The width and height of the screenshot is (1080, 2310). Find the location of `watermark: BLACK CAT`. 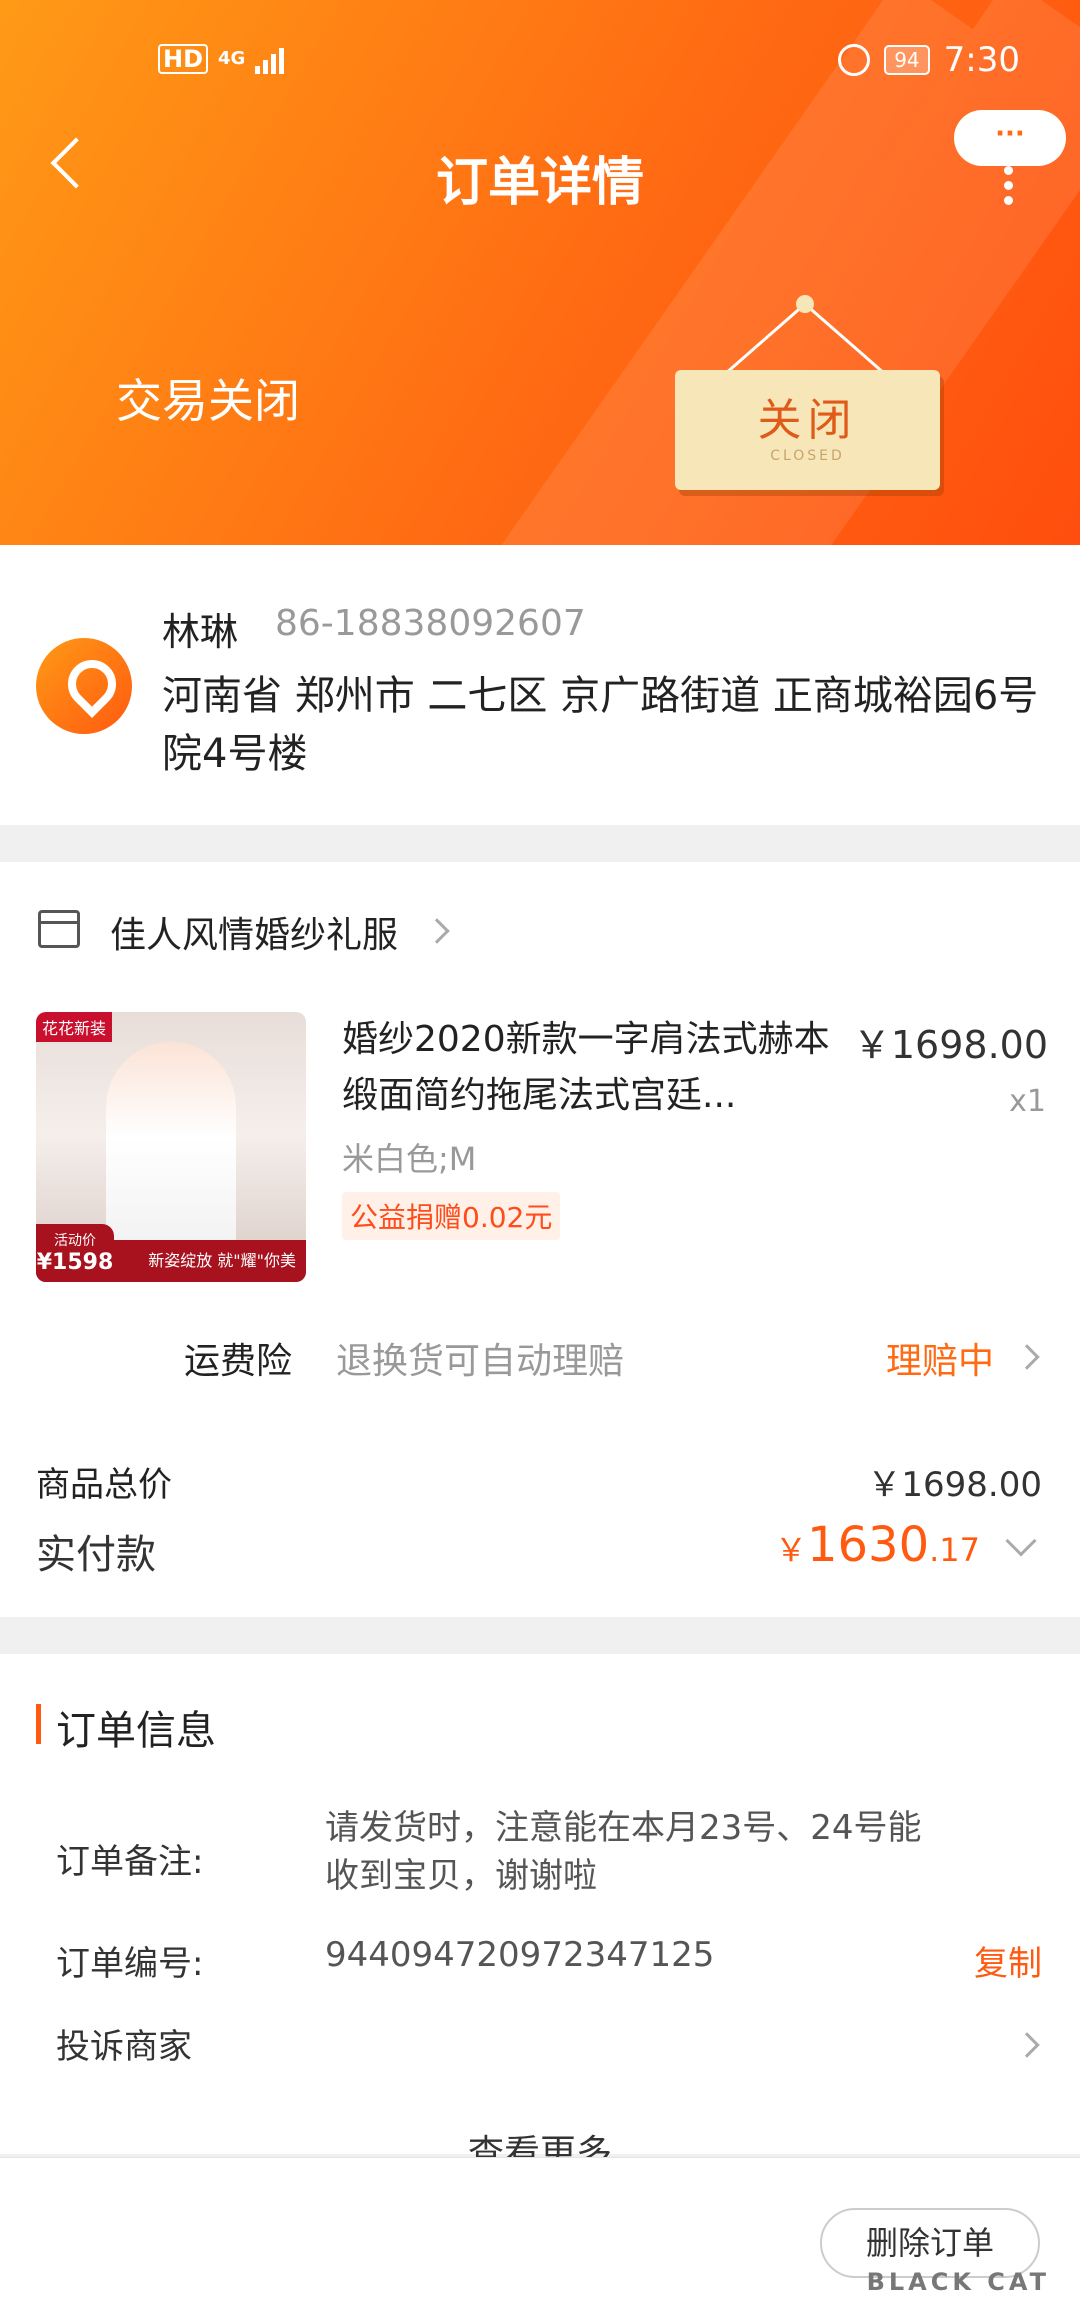

watermark: BLACK CAT is located at coordinates (958, 2282).